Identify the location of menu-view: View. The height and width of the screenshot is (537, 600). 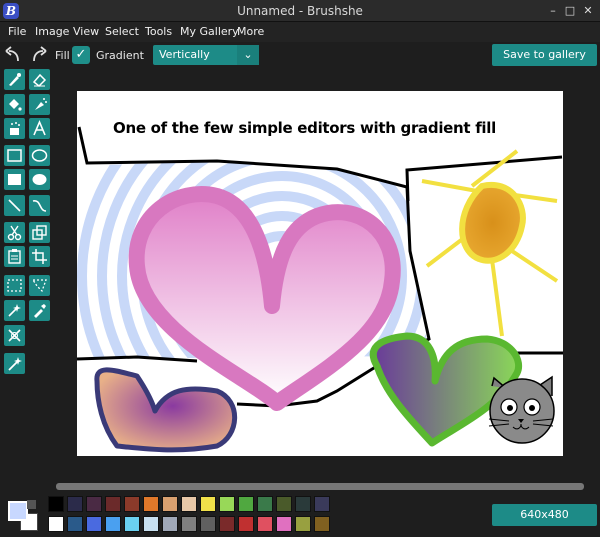
(86, 31).